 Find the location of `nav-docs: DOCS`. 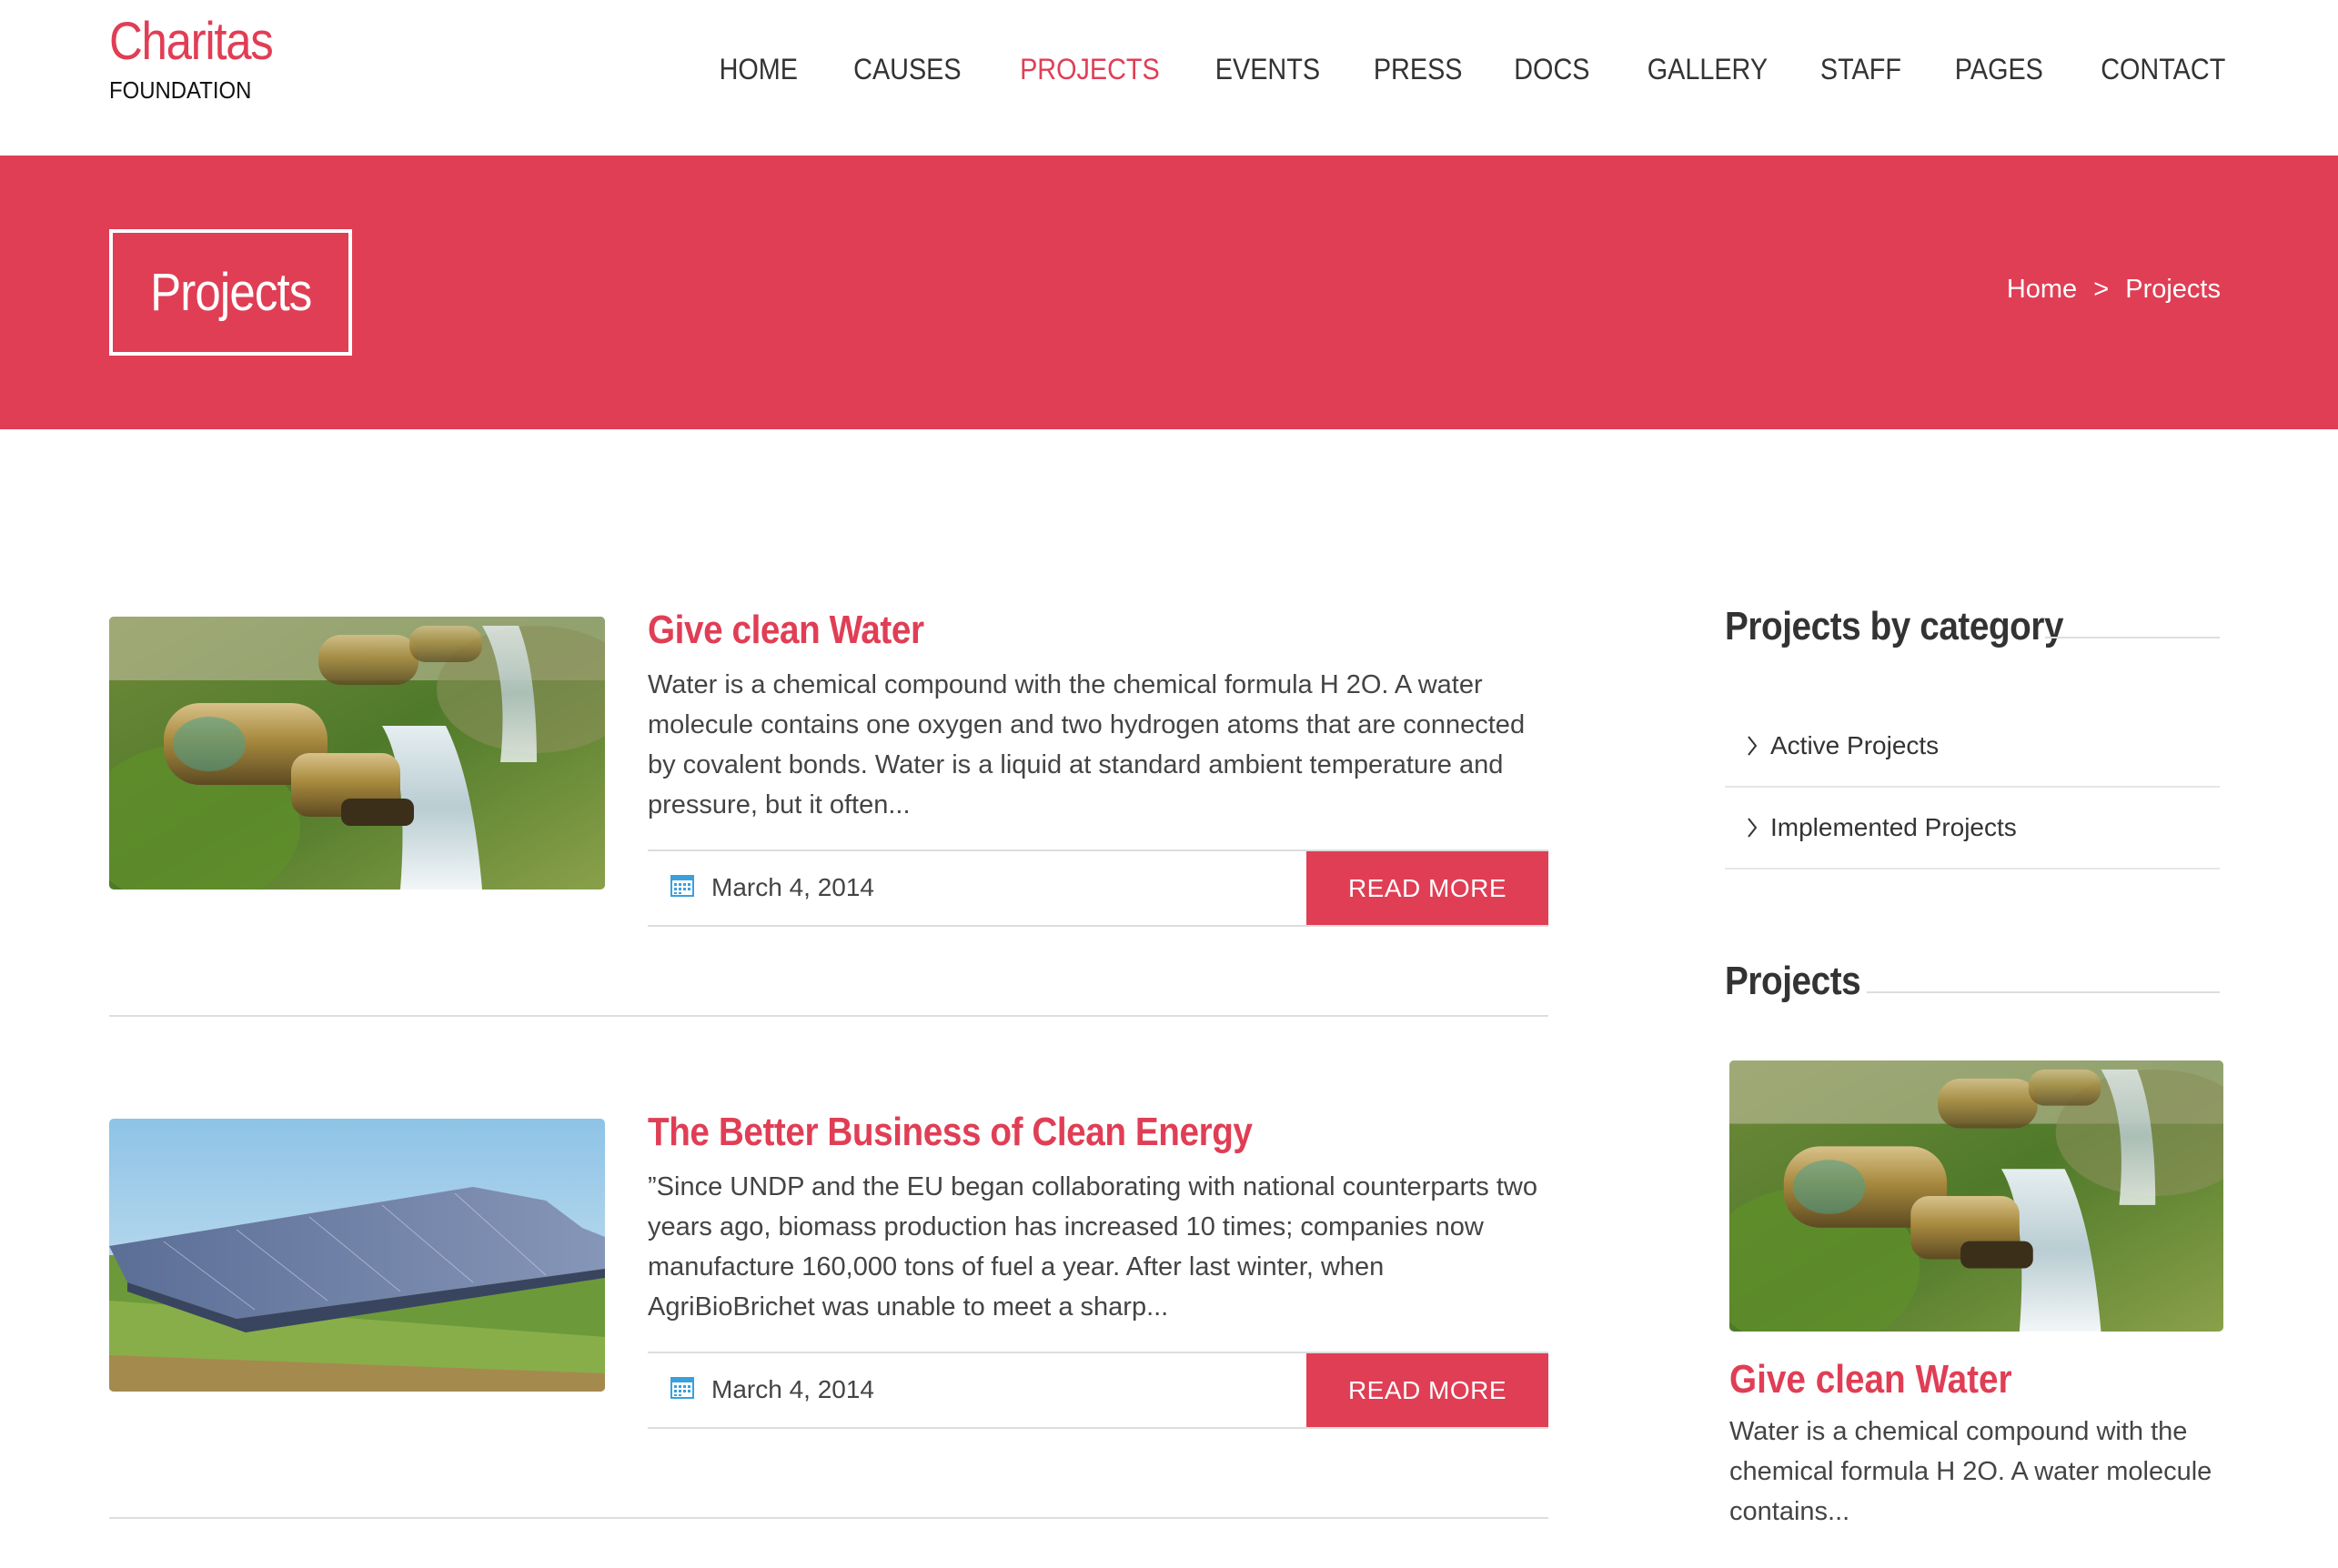

nav-docs: DOCS is located at coordinates (1552, 69).